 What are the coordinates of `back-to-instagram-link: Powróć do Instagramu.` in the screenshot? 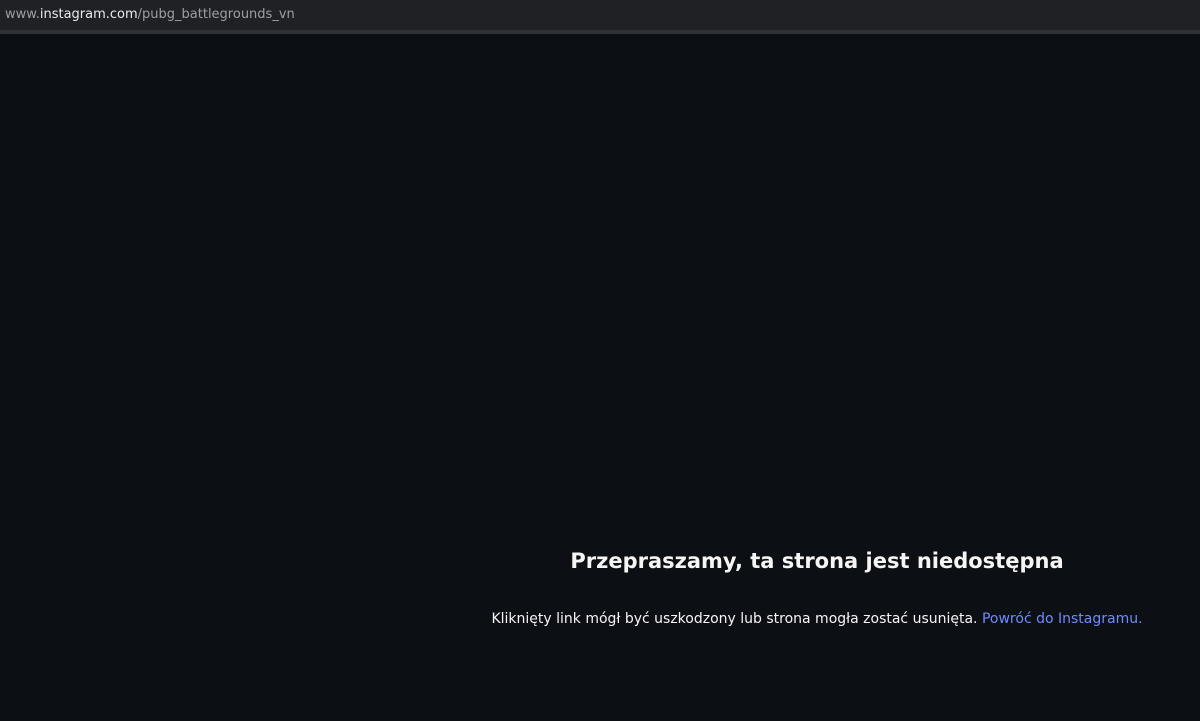 It's located at (1062, 619).